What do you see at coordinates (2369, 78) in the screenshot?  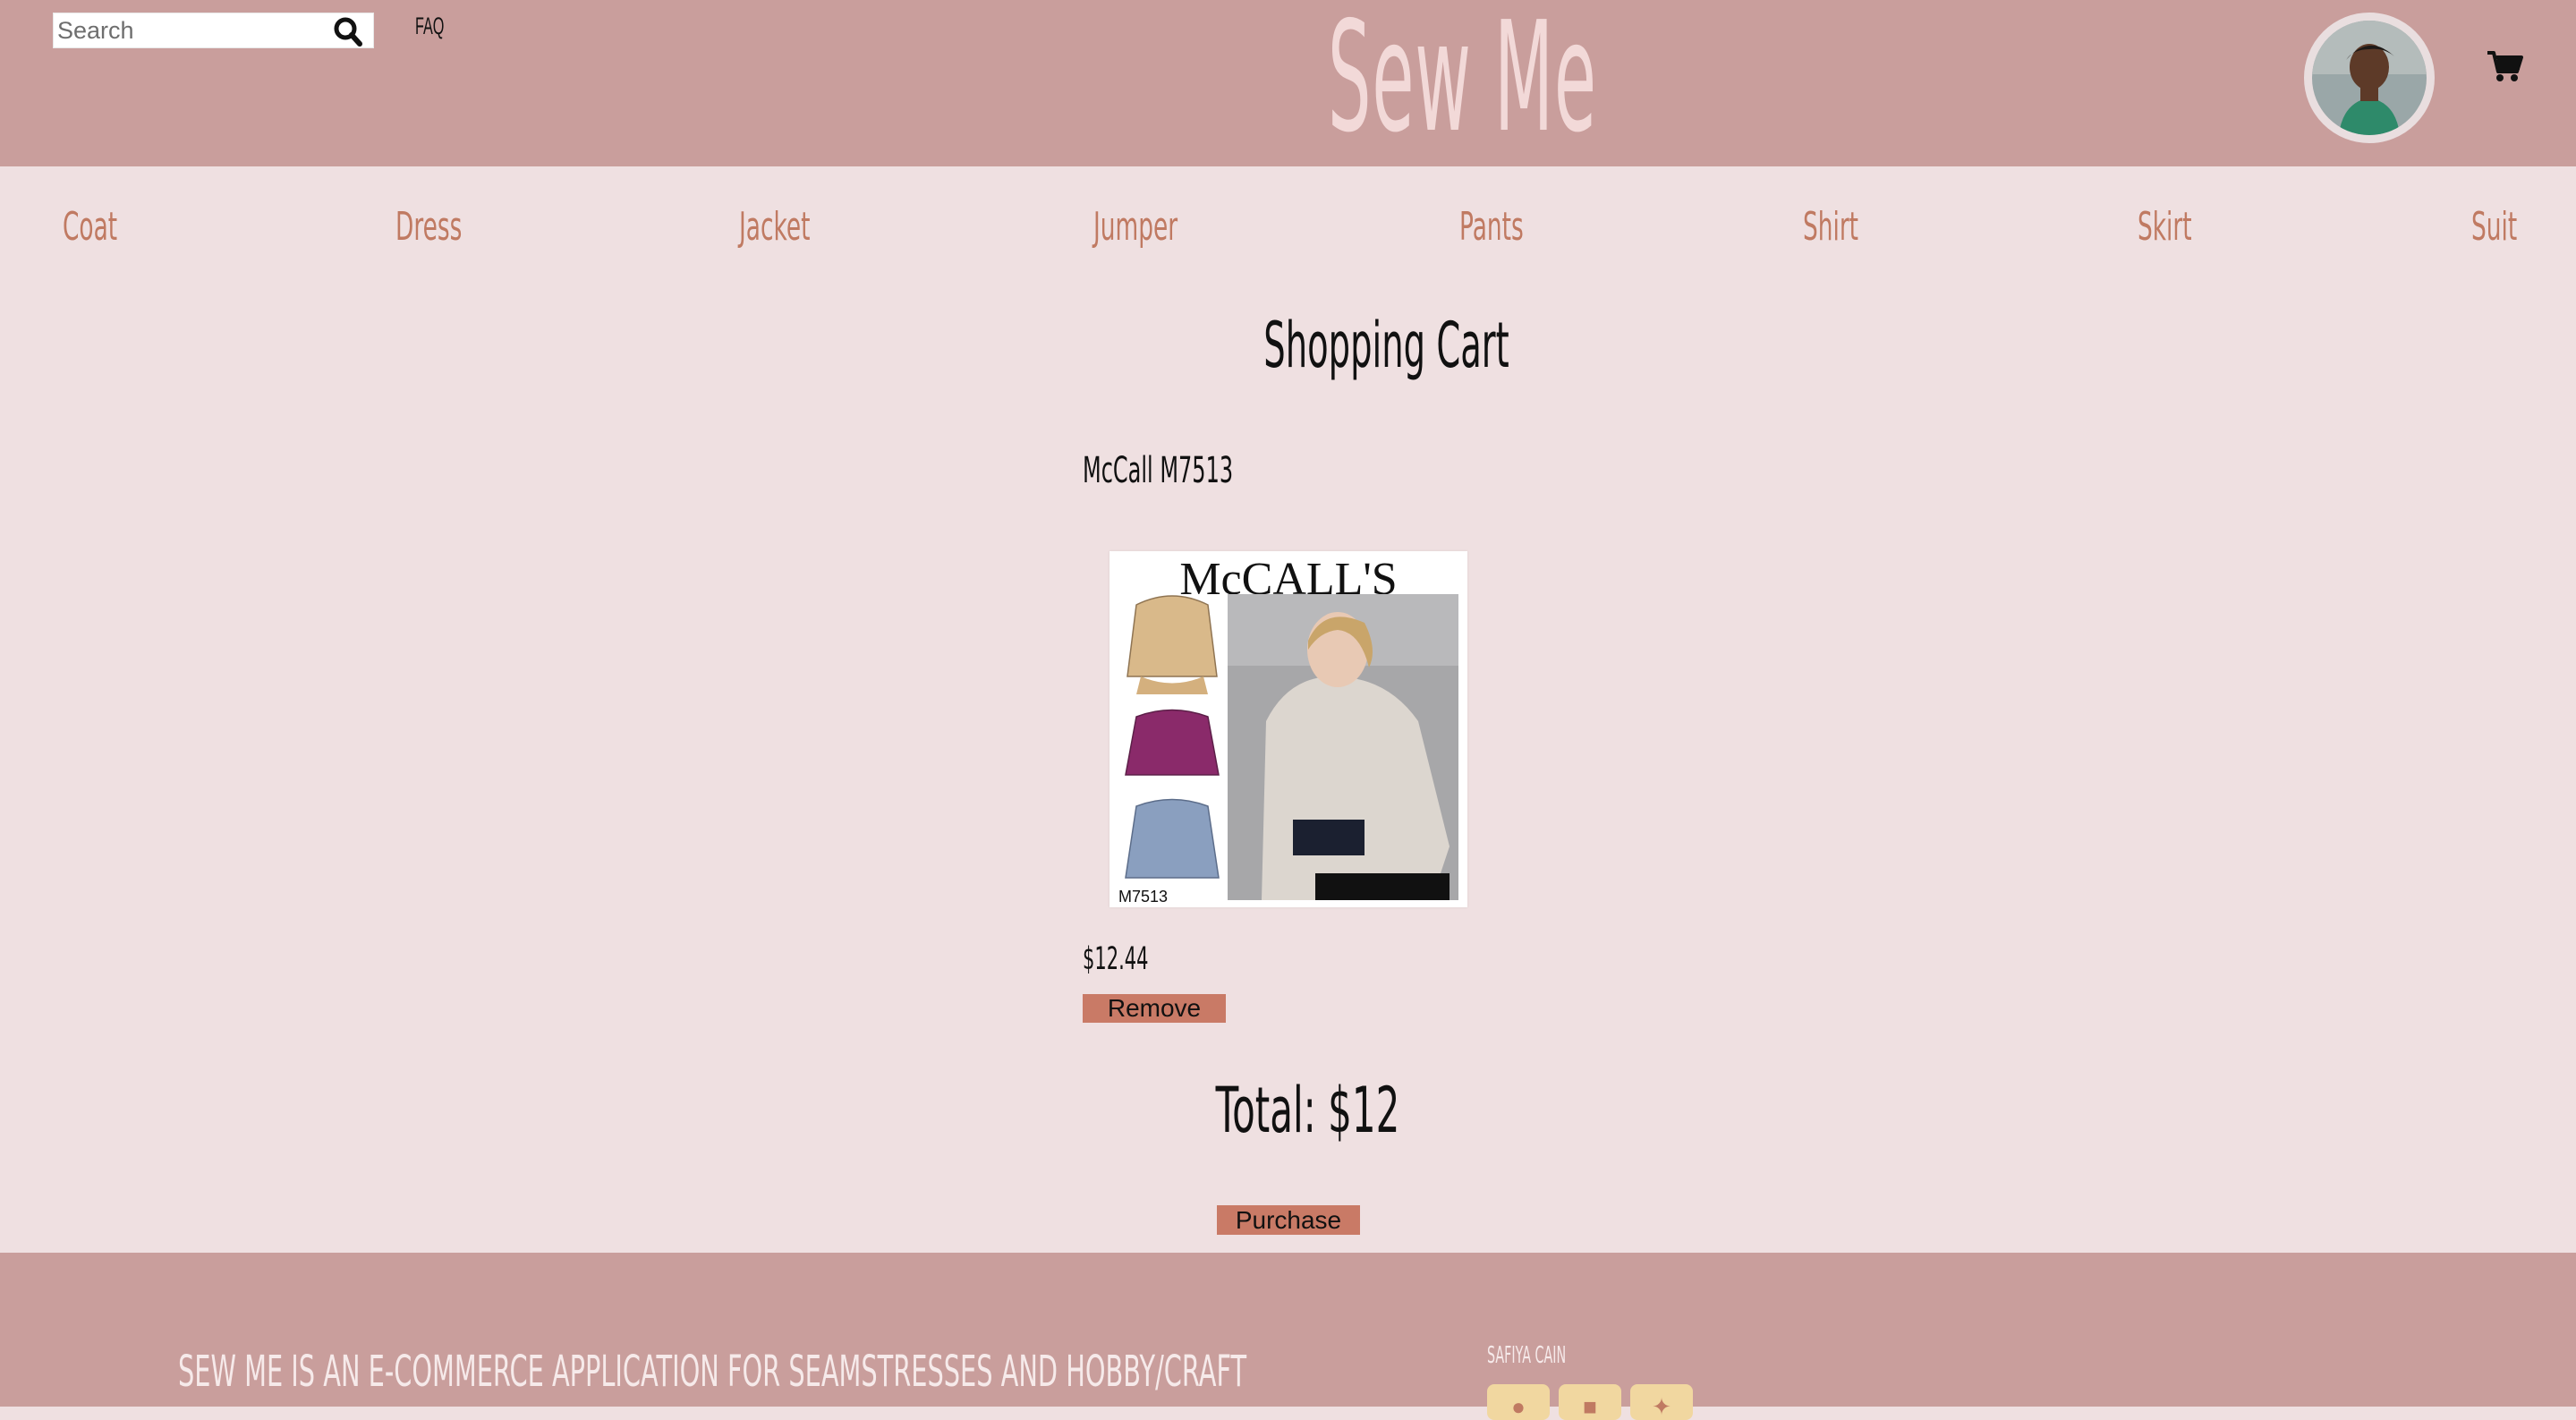 I see `avatar` at bounding box center [2369, 78].